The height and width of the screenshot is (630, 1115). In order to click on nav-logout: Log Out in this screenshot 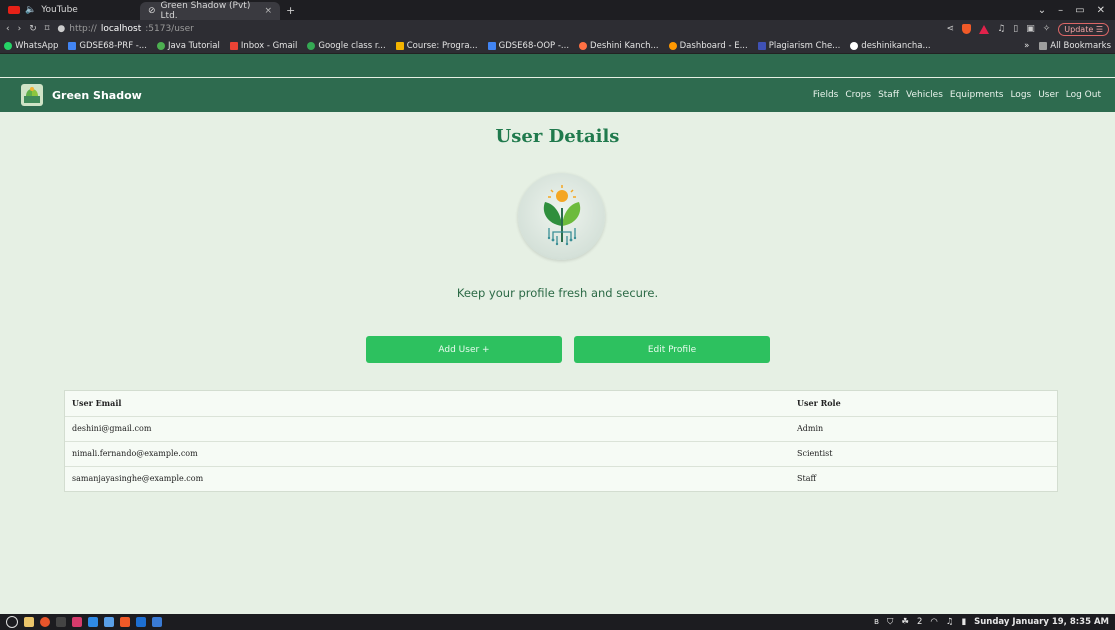, I will do `click(1083, 95)`.